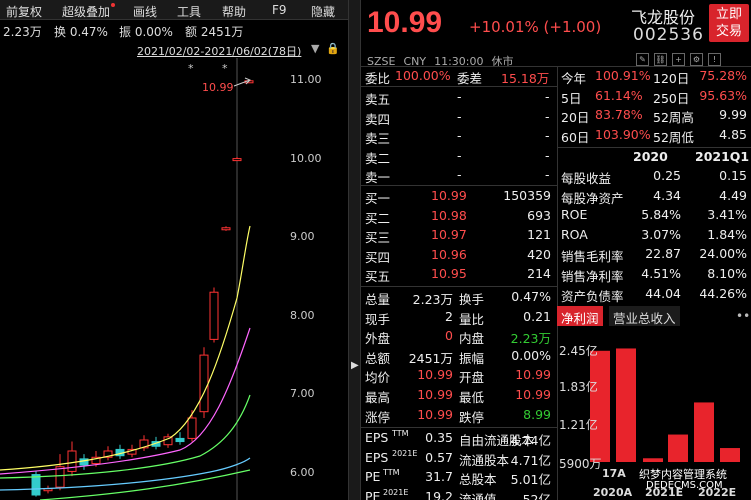 The image size is (751, 500). What do you see at coordinates (430, 358) in the screenshot?
I see `summary-value: 2451万` at bounding box center [430, 358].